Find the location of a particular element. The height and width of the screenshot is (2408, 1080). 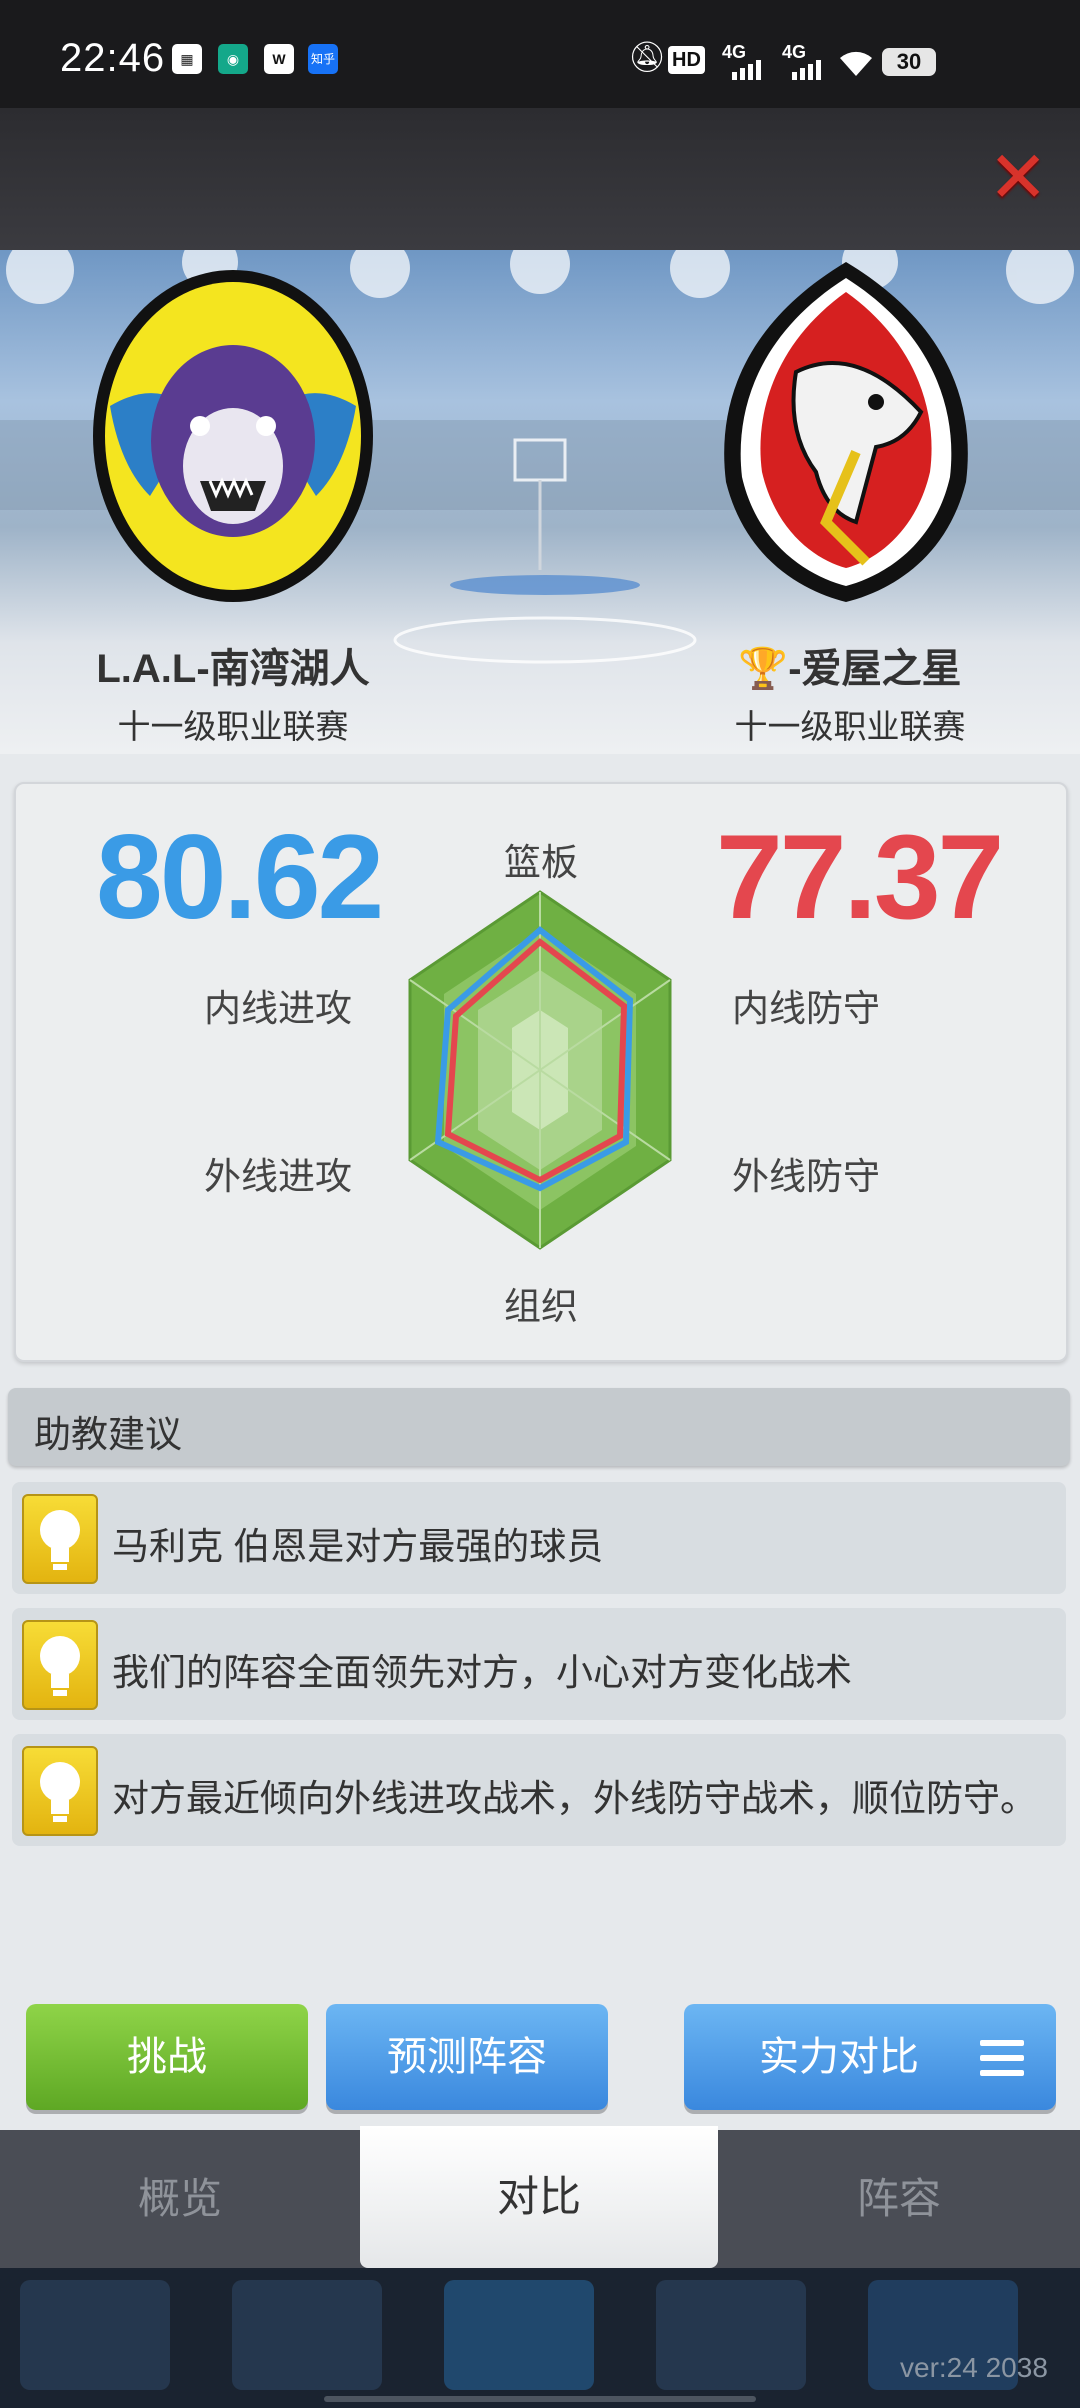

grid-app-icon: ▦ is located at coordinates (187, 59).